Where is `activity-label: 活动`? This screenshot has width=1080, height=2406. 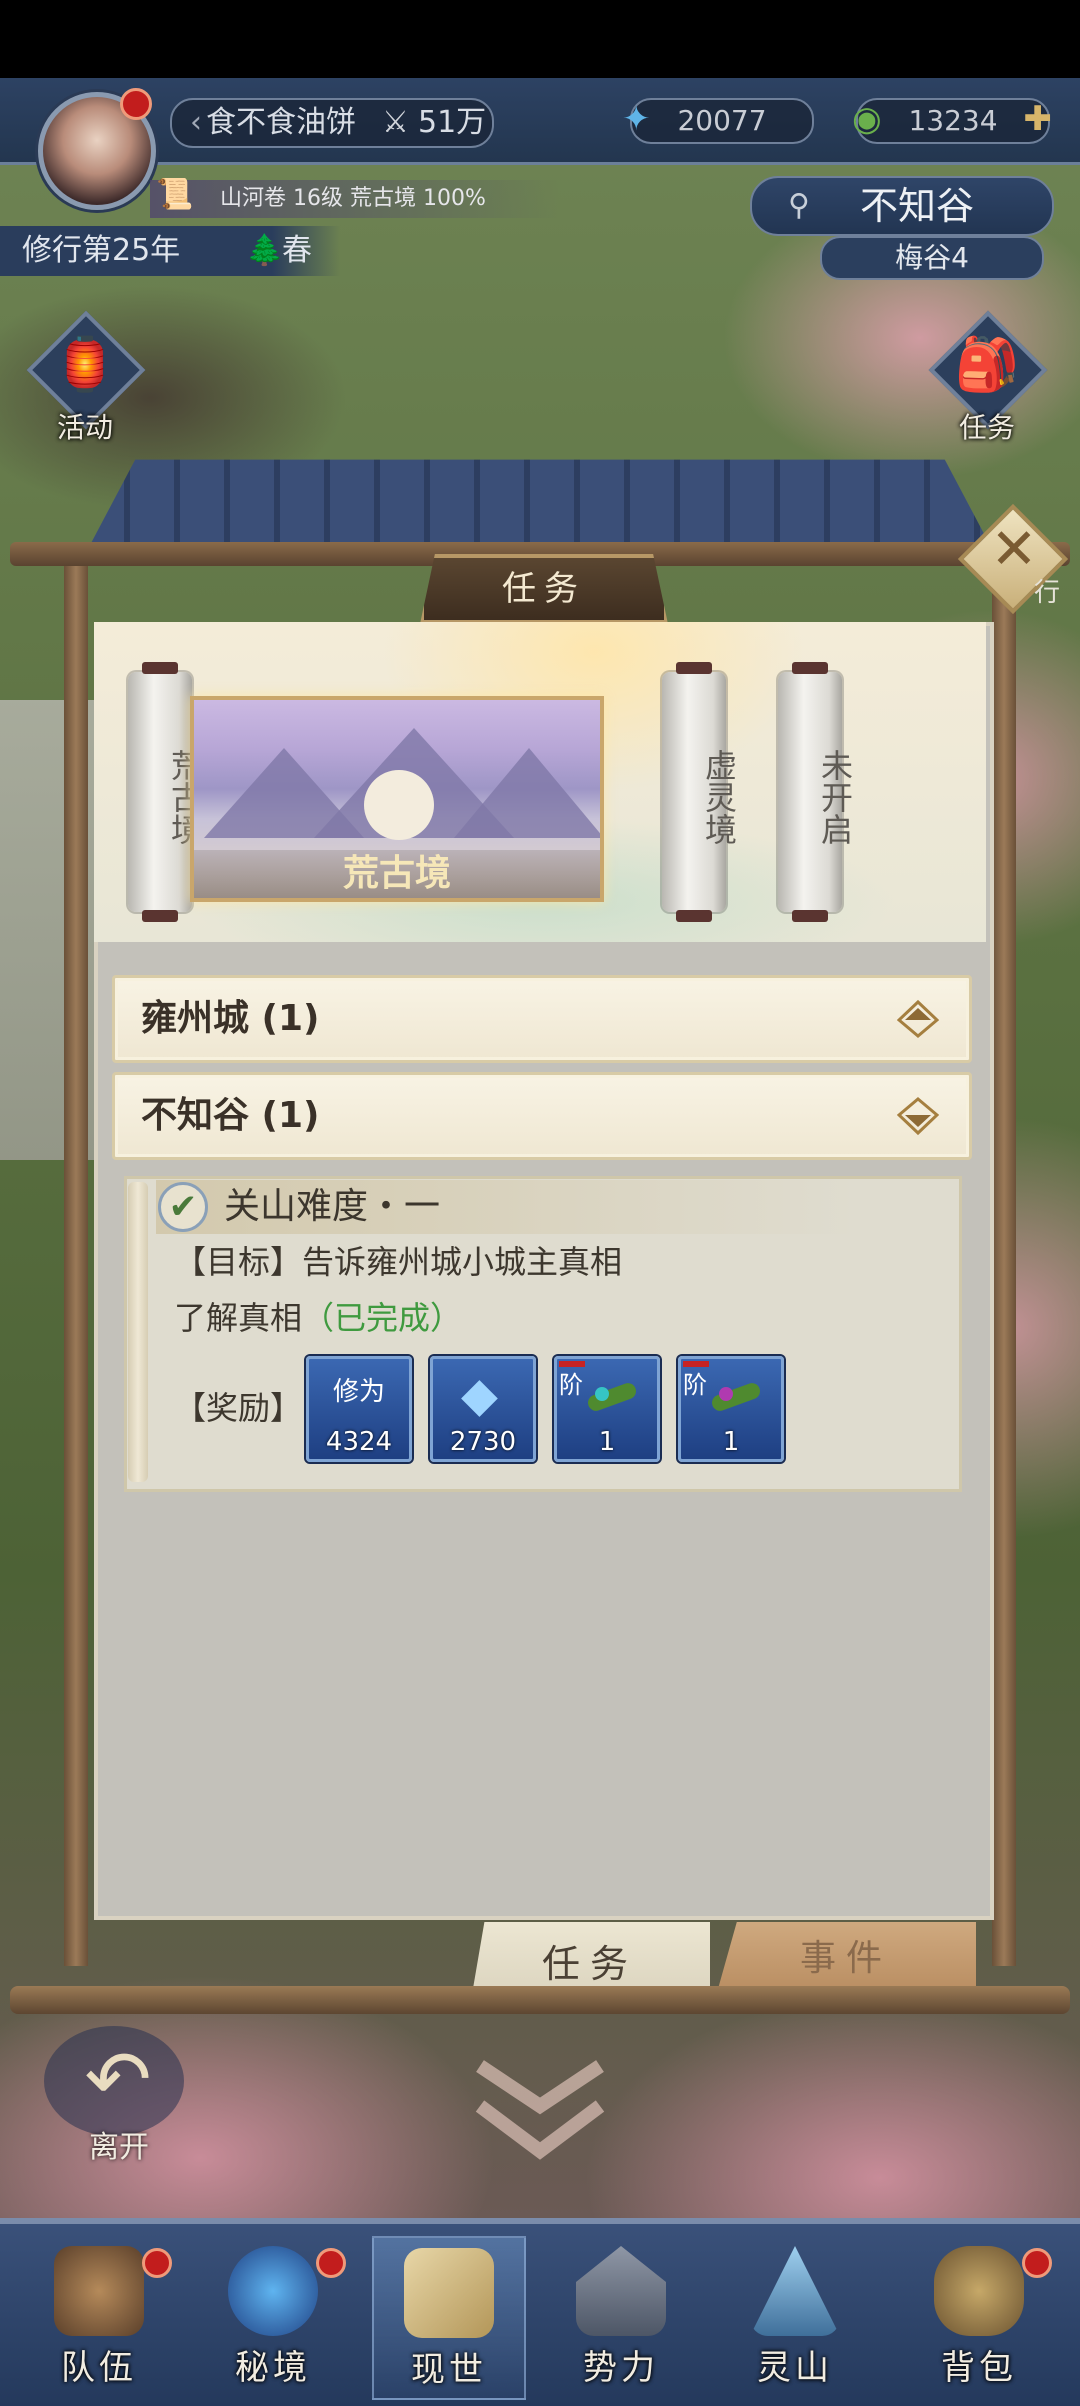 activity-label: 活动 is located at coordinates (84, 427).